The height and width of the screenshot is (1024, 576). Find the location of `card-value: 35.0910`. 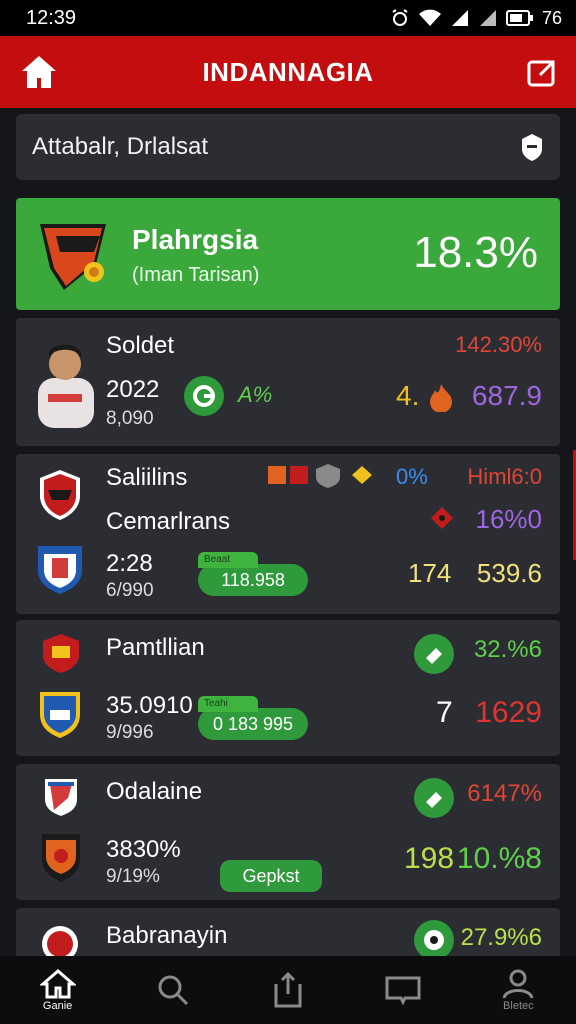

card-value: 35.0910 is located at coordinates (149, 705).